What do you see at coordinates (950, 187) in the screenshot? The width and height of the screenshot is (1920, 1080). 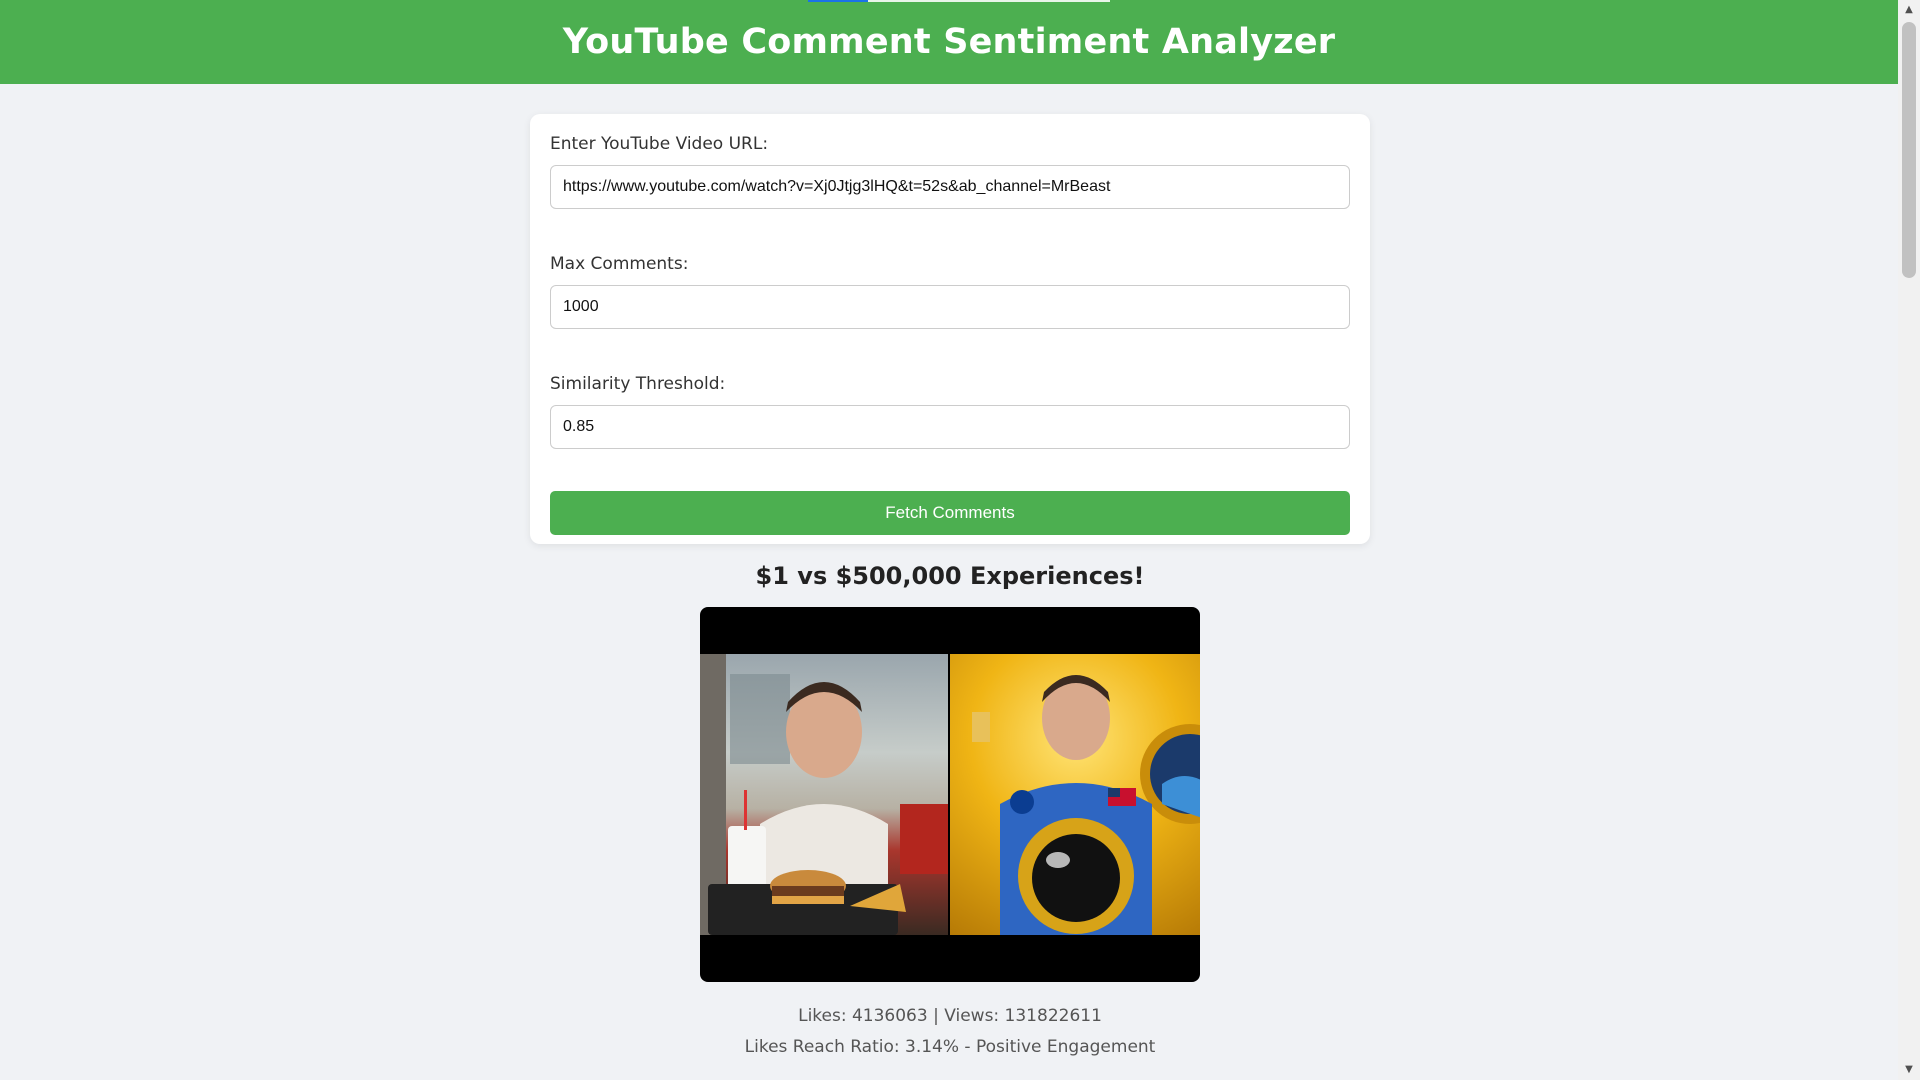 I see `url-input` at bounding box center [950, 187].